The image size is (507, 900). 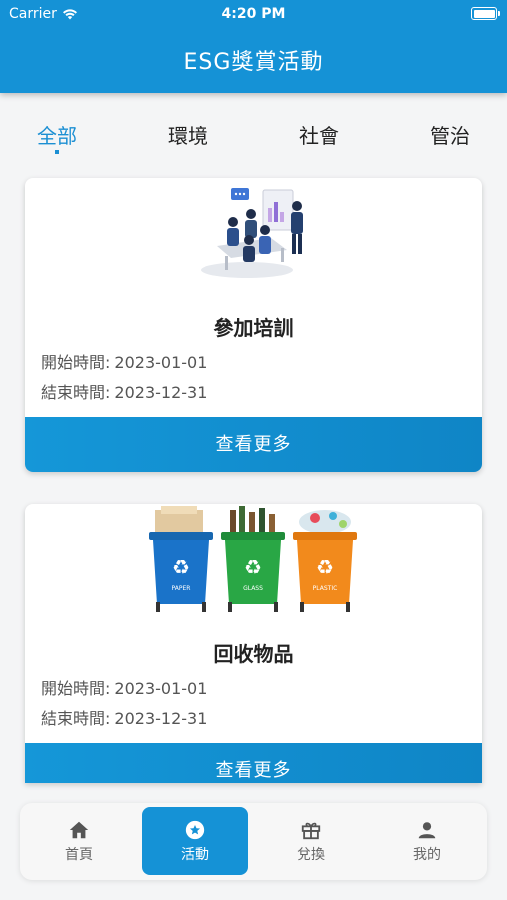 I want to click on tab-environment: 環境, so click(x=188, y=134).